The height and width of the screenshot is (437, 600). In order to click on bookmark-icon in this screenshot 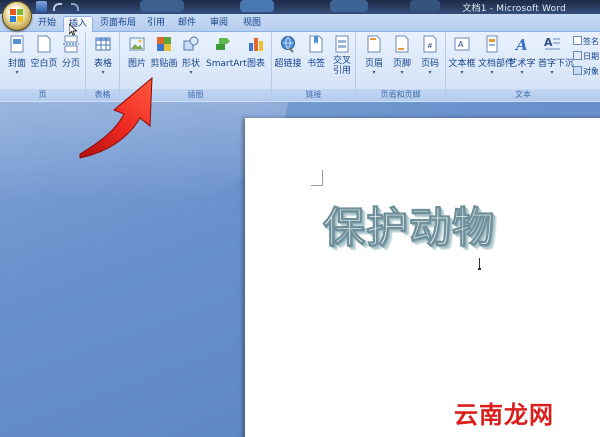, I will do `click(316, 44)`.